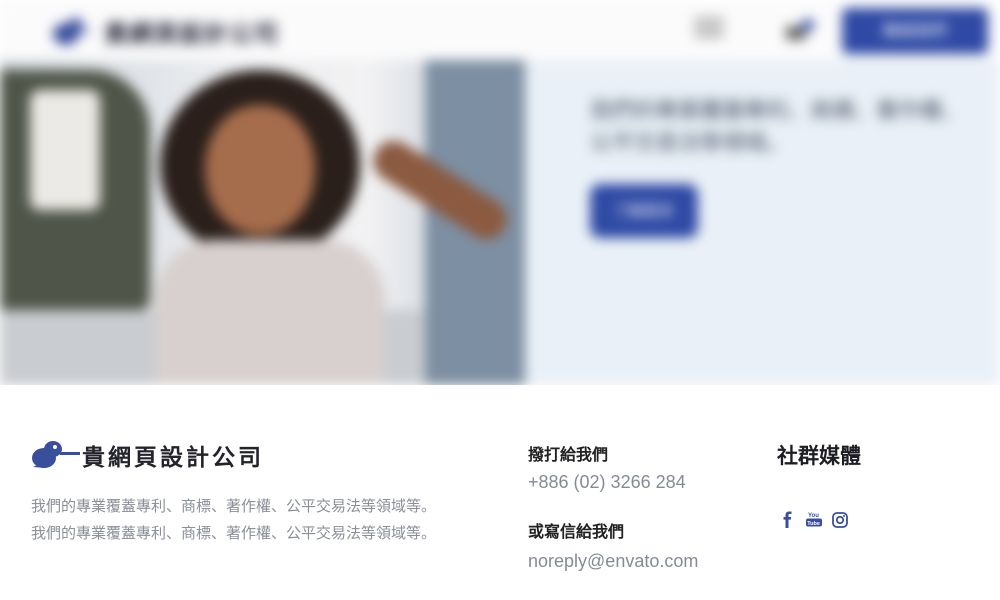 Image resolution: width=1000 pixels, height=600 pixels. Describe the element at coordinates (613, 561) in the screenshot. I see `email-link: noreply@envato.com` at that location.